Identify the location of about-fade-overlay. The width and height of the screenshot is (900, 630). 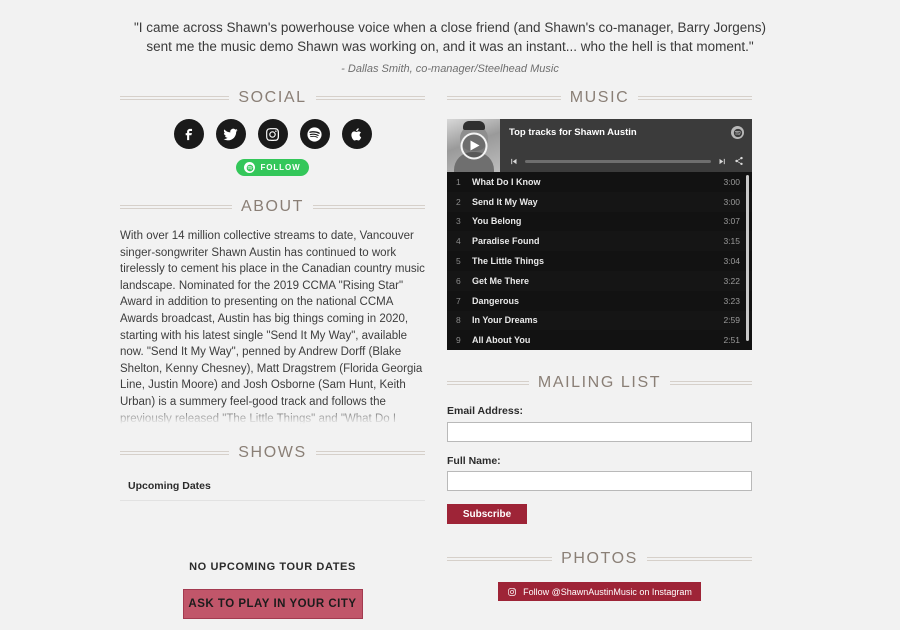
(272, 415).